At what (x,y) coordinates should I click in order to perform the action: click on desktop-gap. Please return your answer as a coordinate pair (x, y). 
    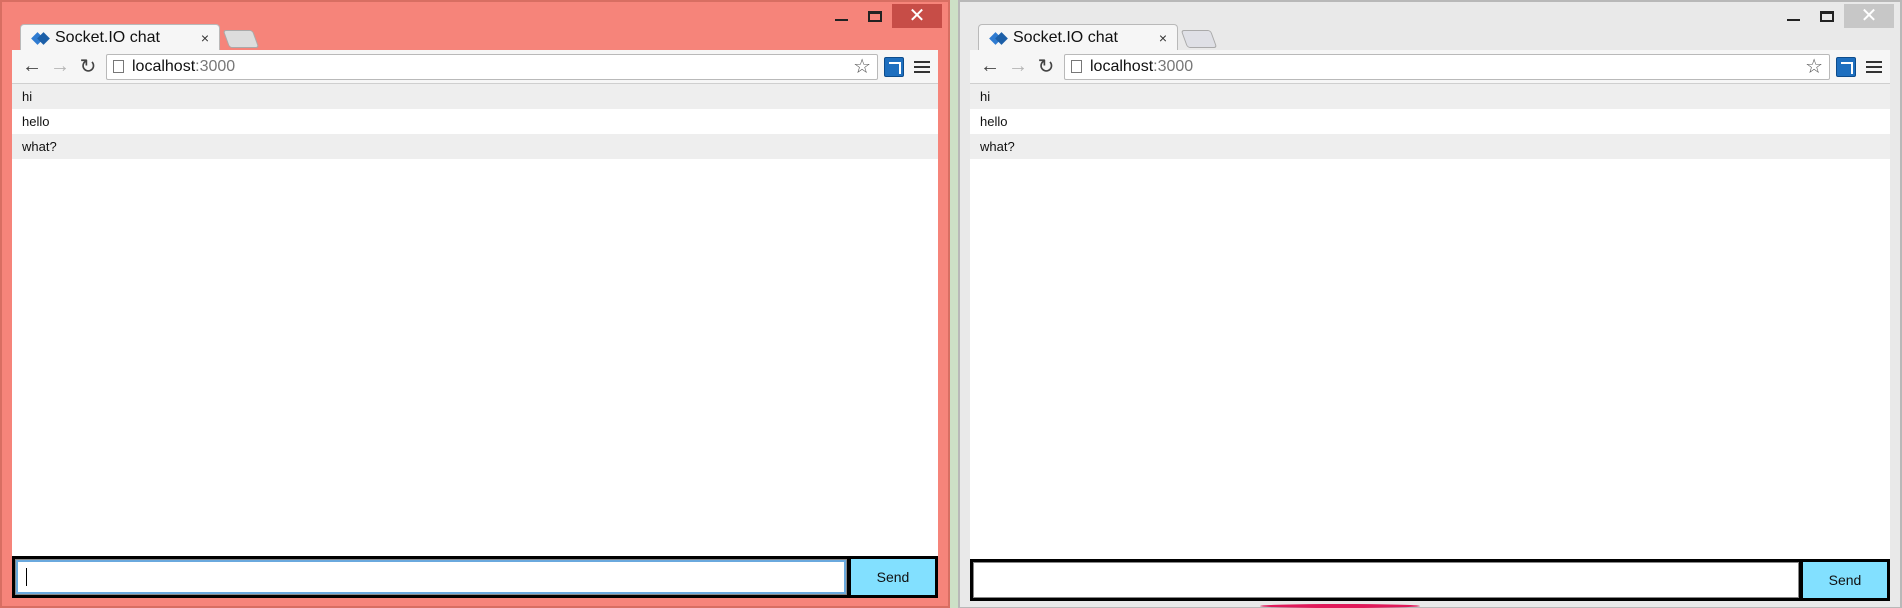
    Looking at the image, I should click on (954, 304).